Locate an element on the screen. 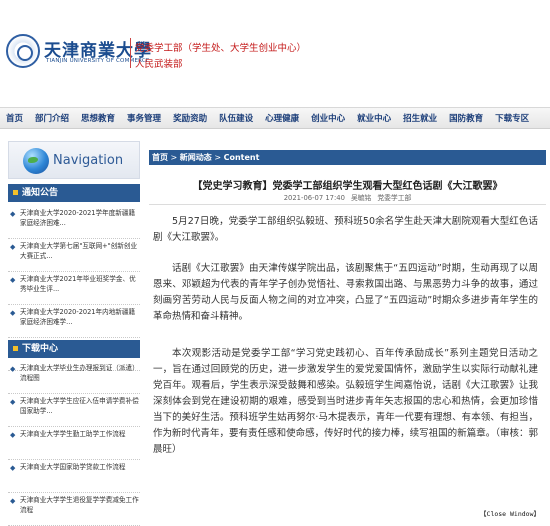  article-source: 党委学工部 is located at coordinates (394, 198).